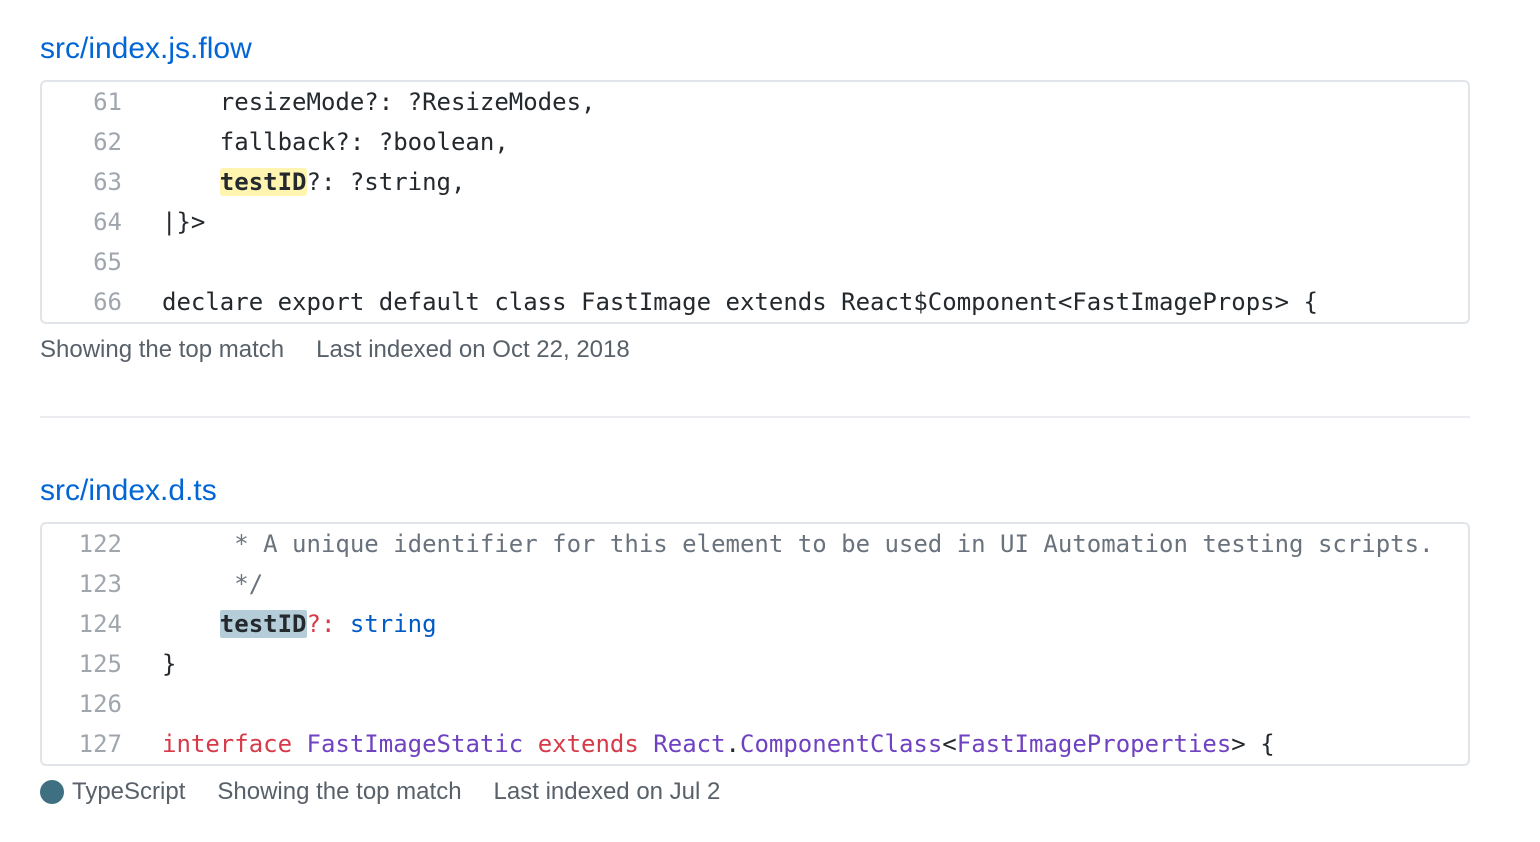  I want to click on code-token: React, so click(682, 744).